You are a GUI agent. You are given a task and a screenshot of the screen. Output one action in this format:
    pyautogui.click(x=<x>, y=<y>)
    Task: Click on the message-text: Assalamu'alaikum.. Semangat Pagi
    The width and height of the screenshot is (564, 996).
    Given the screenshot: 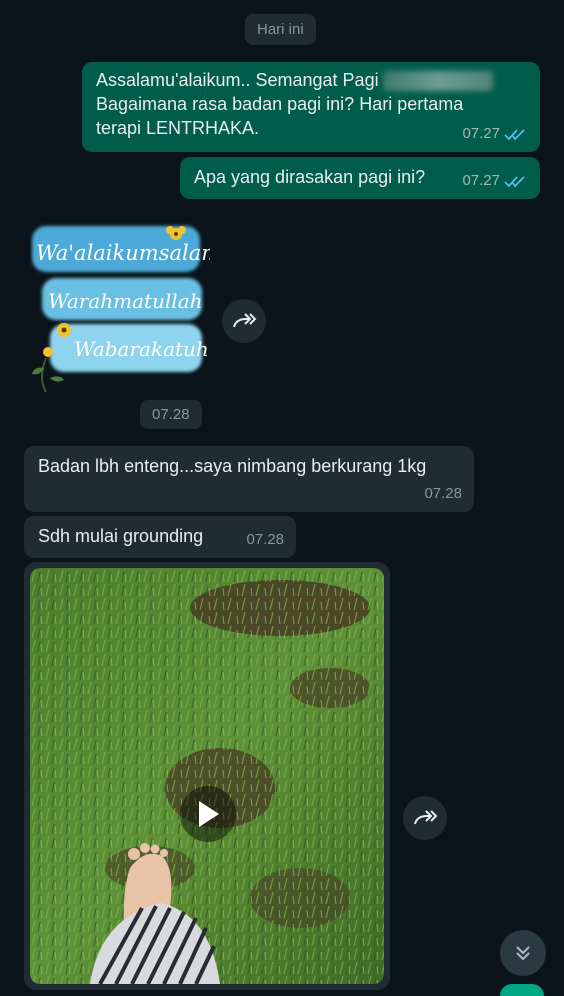 What is the action you would take?
    pyautogui.click(x=311, y=80)
    